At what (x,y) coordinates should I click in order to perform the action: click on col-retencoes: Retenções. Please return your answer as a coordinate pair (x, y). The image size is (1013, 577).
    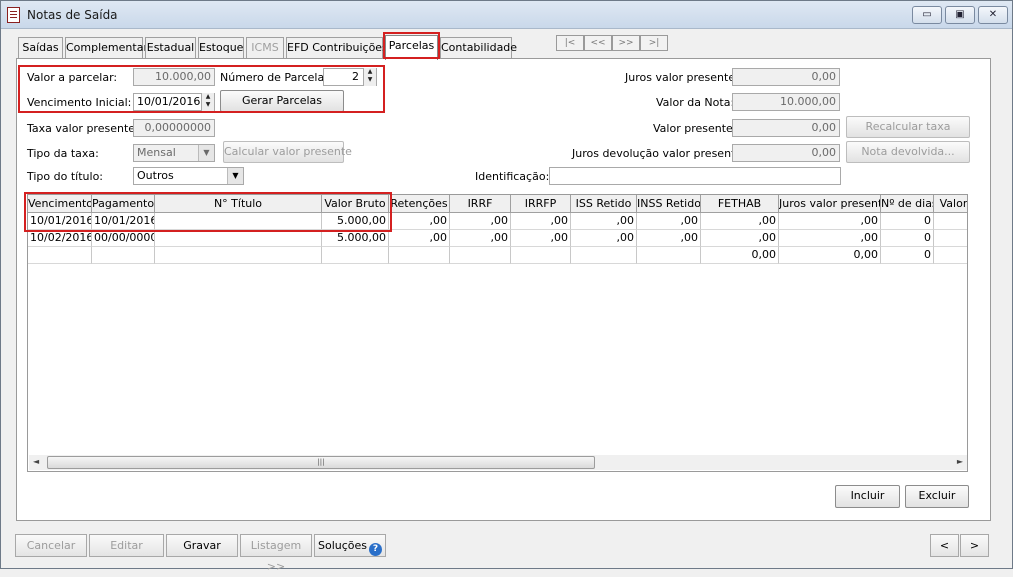
    Looking at the image, I should click on (419, 204).